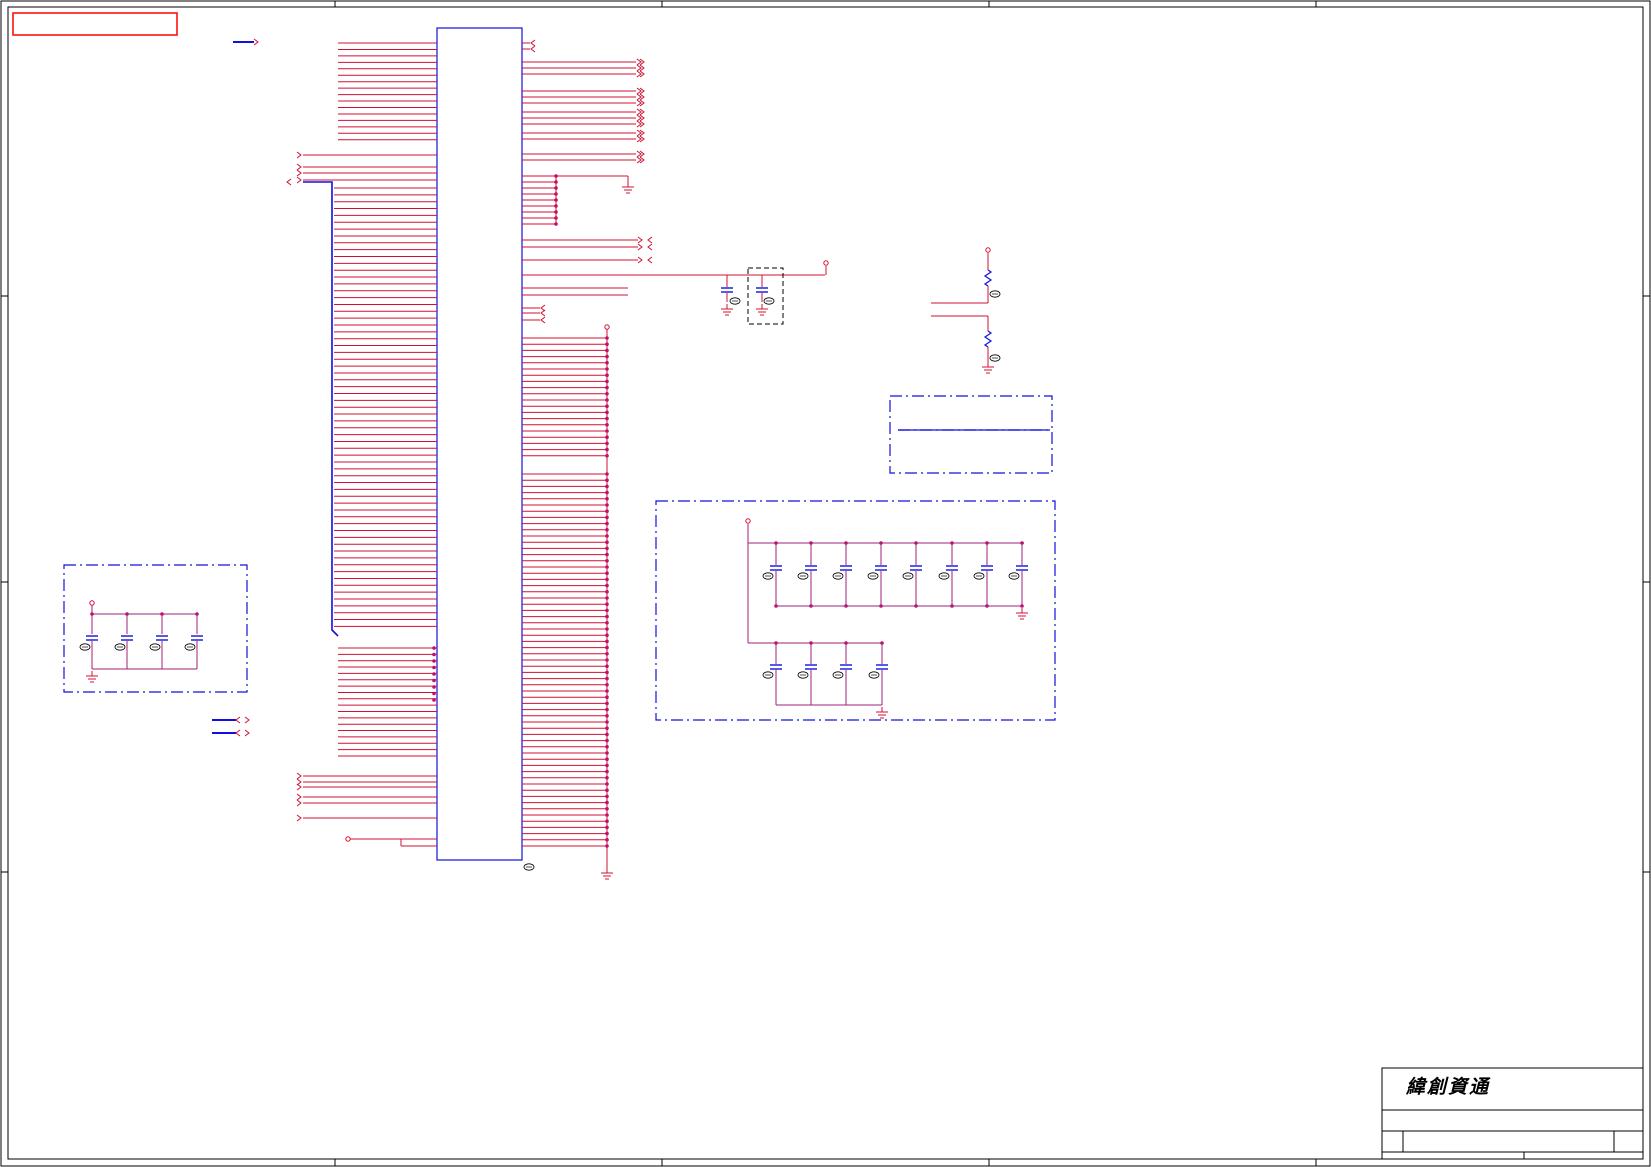 The width and height of the screenshot is (1651, 1167). I want to click on decoupling-cap-group, so click(855, 610).